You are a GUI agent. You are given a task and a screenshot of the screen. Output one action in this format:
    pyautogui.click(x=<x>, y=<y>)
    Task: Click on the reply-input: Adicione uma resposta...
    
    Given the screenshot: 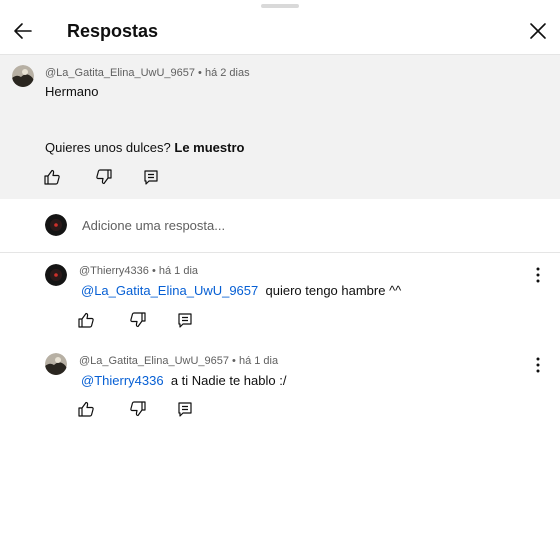 What is the action you would take?
    pyautogui.click(x=153, y=226)
    